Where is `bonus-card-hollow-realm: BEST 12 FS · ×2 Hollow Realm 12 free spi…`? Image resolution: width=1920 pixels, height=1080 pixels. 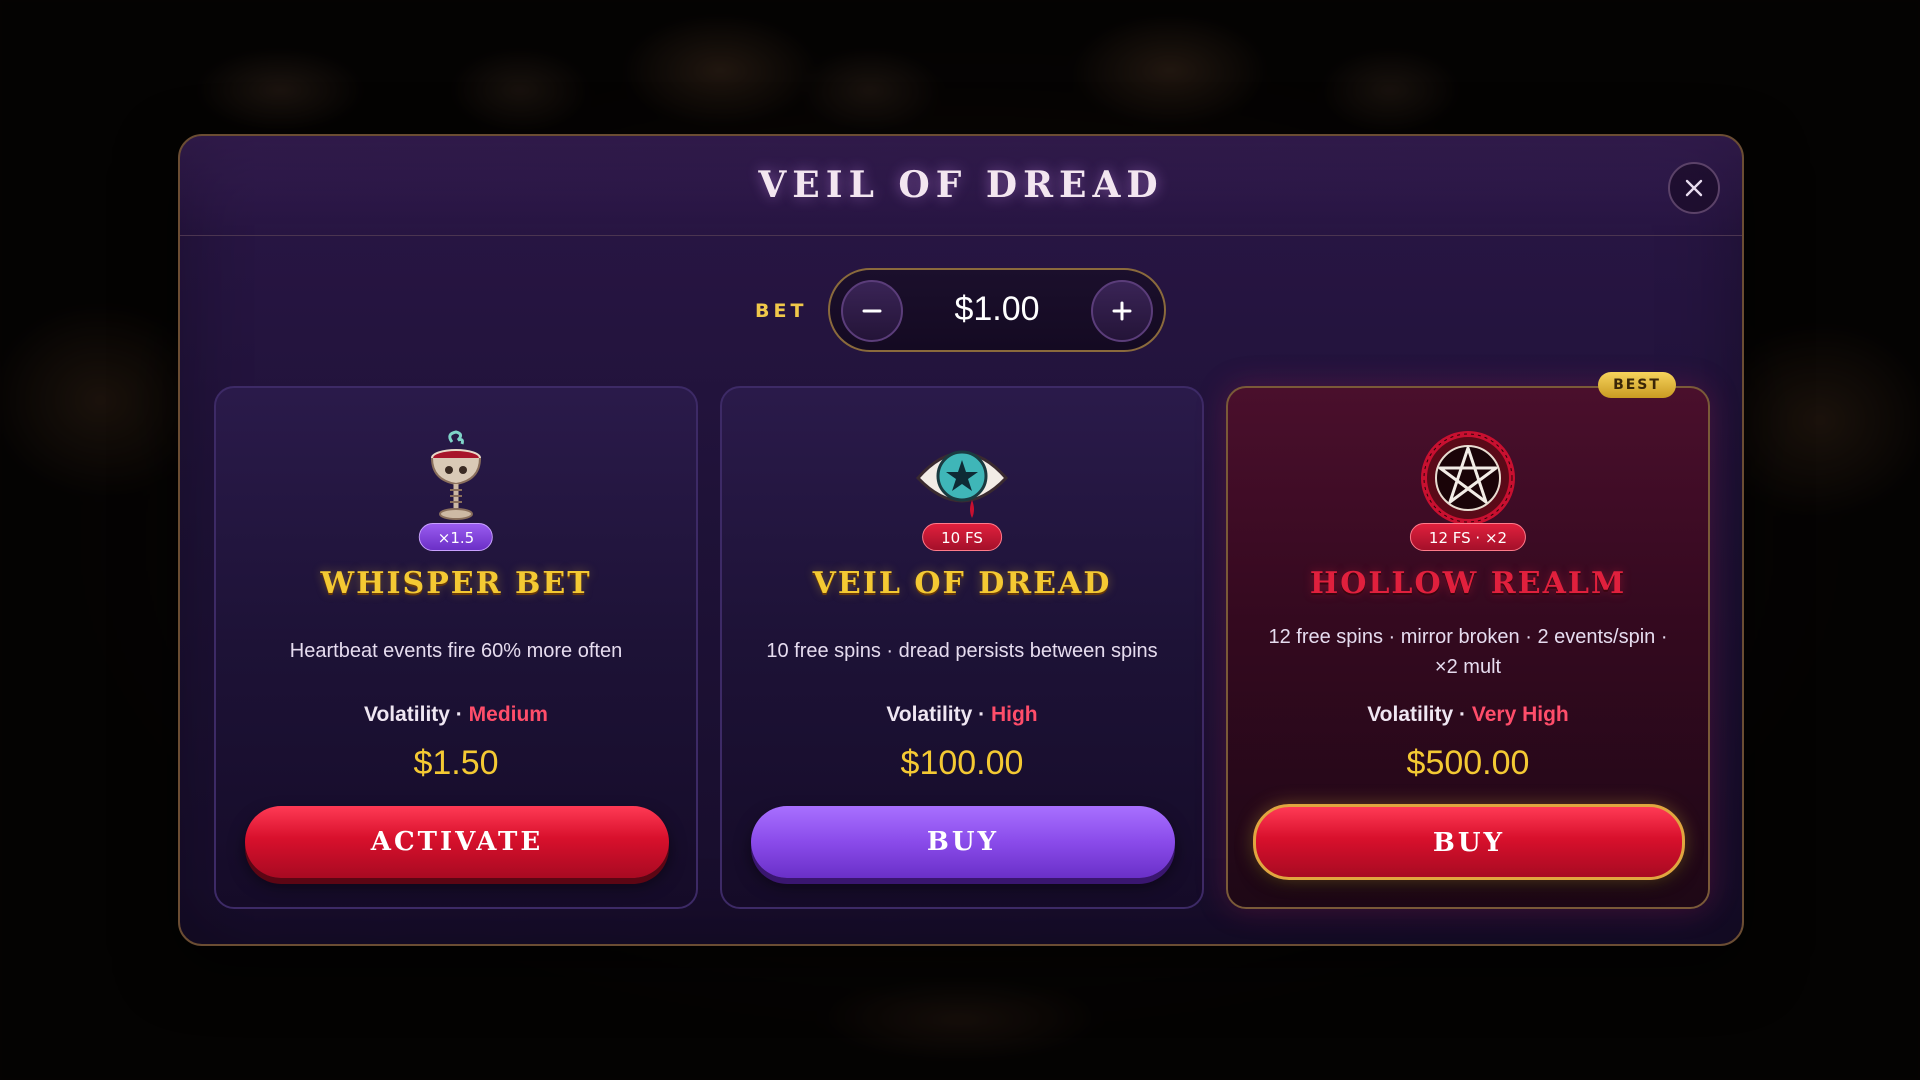
bonus-card-hollow-realm: BEST 12 FS · ×2 Hollow Realm 12 free spi… is located at coordinates (1468, 640).